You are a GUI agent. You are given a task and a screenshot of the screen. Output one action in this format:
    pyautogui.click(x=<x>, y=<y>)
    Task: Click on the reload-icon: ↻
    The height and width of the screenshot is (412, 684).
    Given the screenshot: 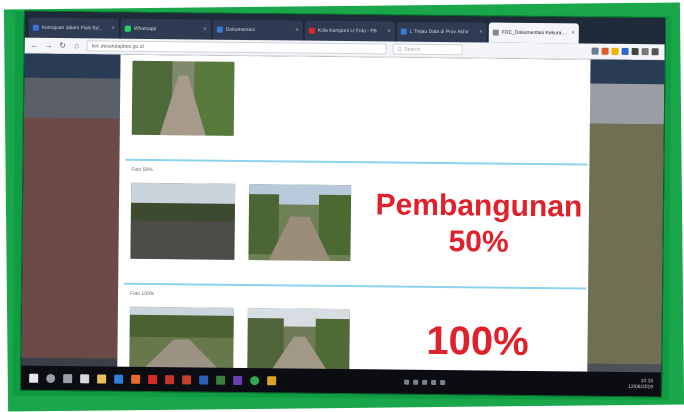 What is the action you would take?
    pyautogui.click(x=63, y=45)
    